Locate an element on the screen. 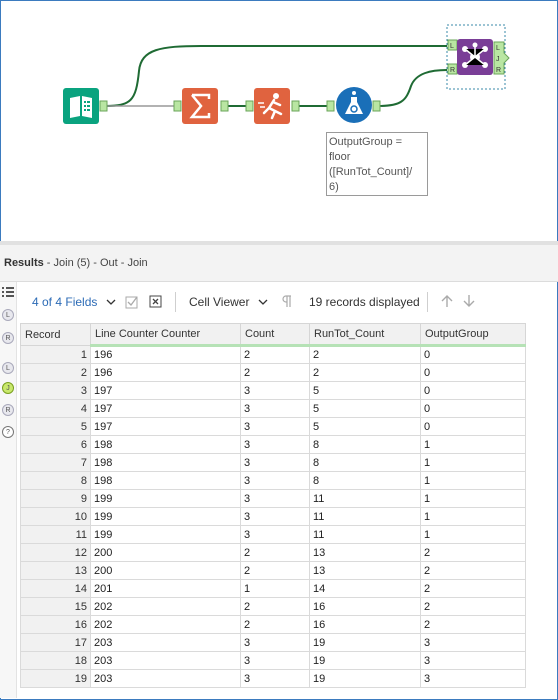  join-output-anchors: L J R is located at coordinates (502, 58).